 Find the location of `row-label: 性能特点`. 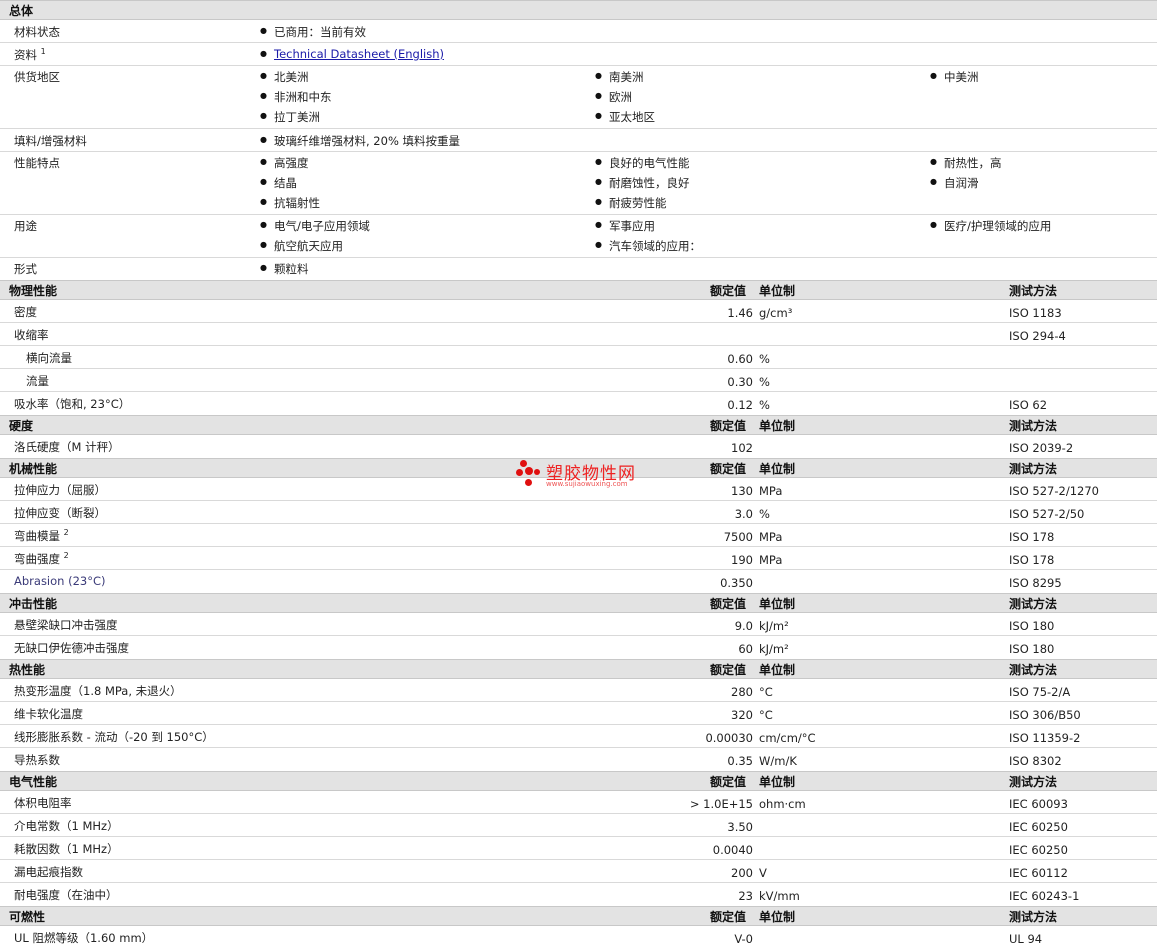

row-label: 性能特点 is located at coordinates (37, 163).